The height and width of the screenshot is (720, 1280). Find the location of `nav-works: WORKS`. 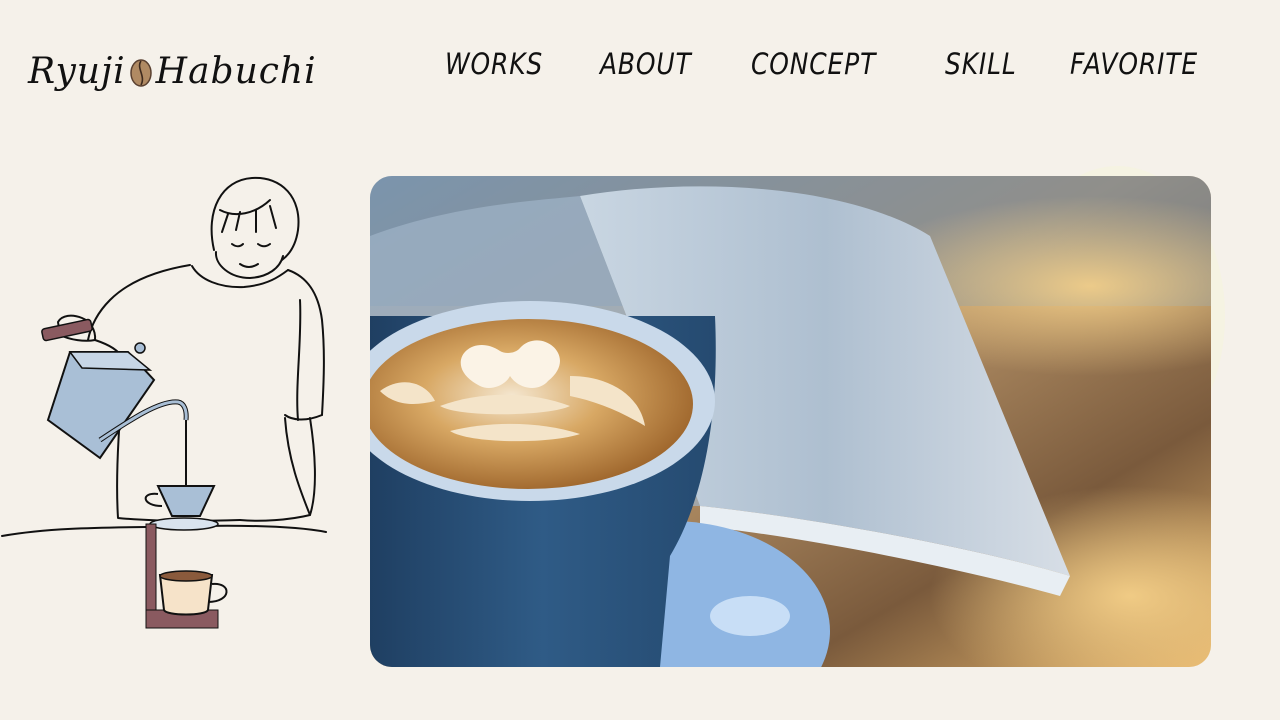

nav-works: WORKS is located at coordinates (494, 64).